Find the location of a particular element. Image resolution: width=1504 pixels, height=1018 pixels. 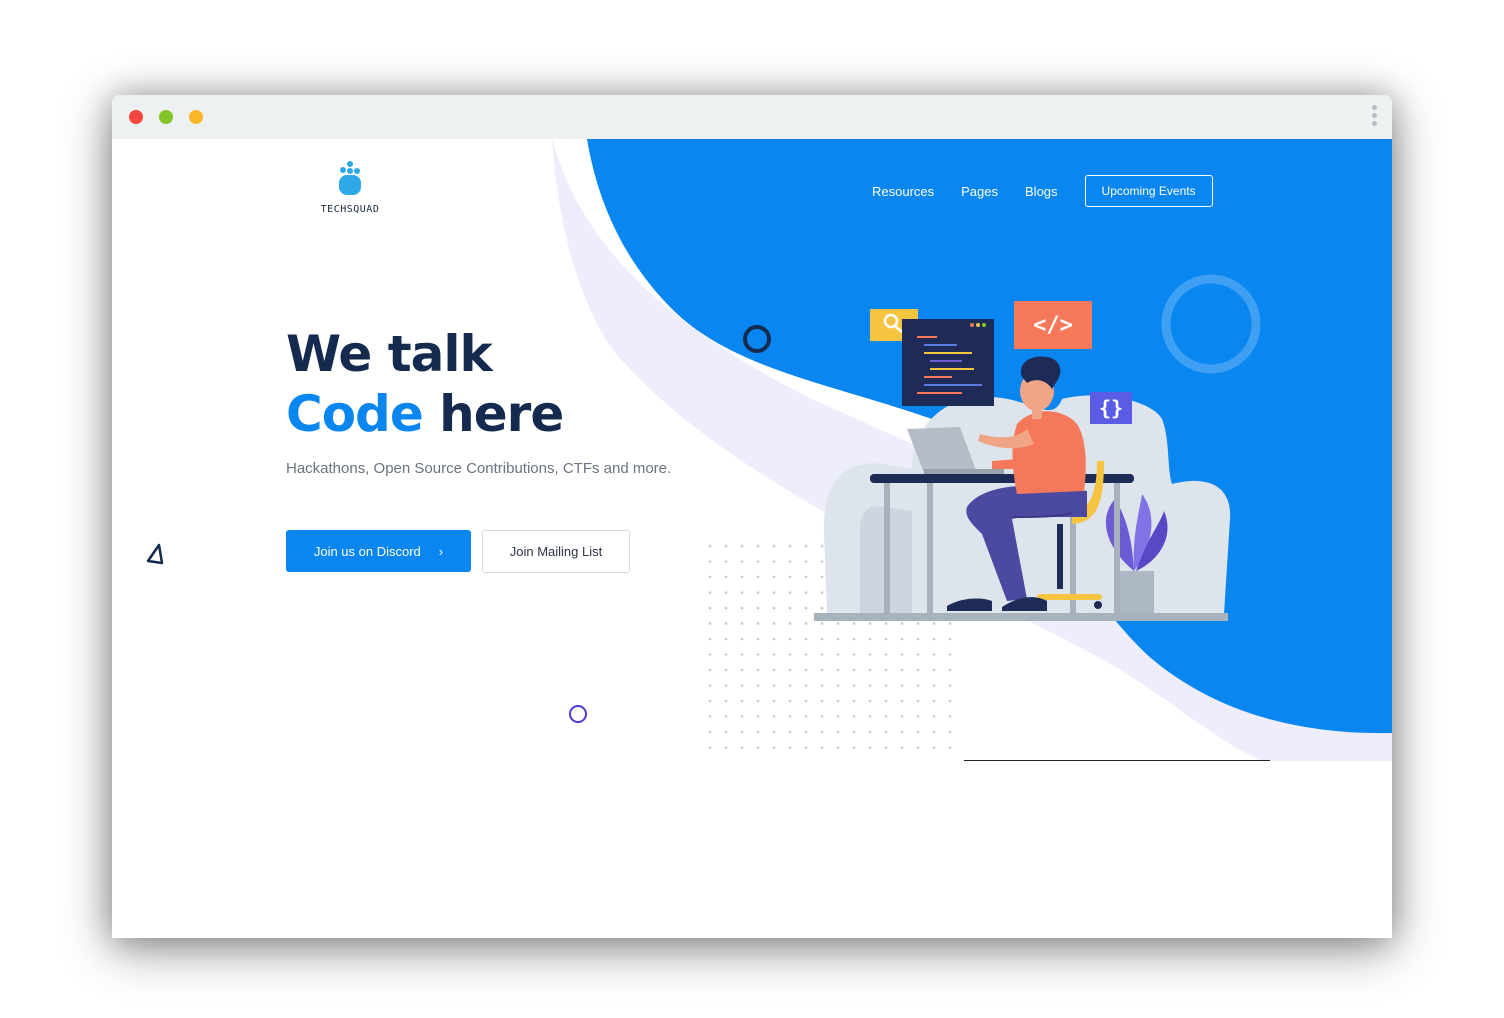

top-navigation: Resources Pages Blogs Upcoming Events is located at coordinates (1042, 191).